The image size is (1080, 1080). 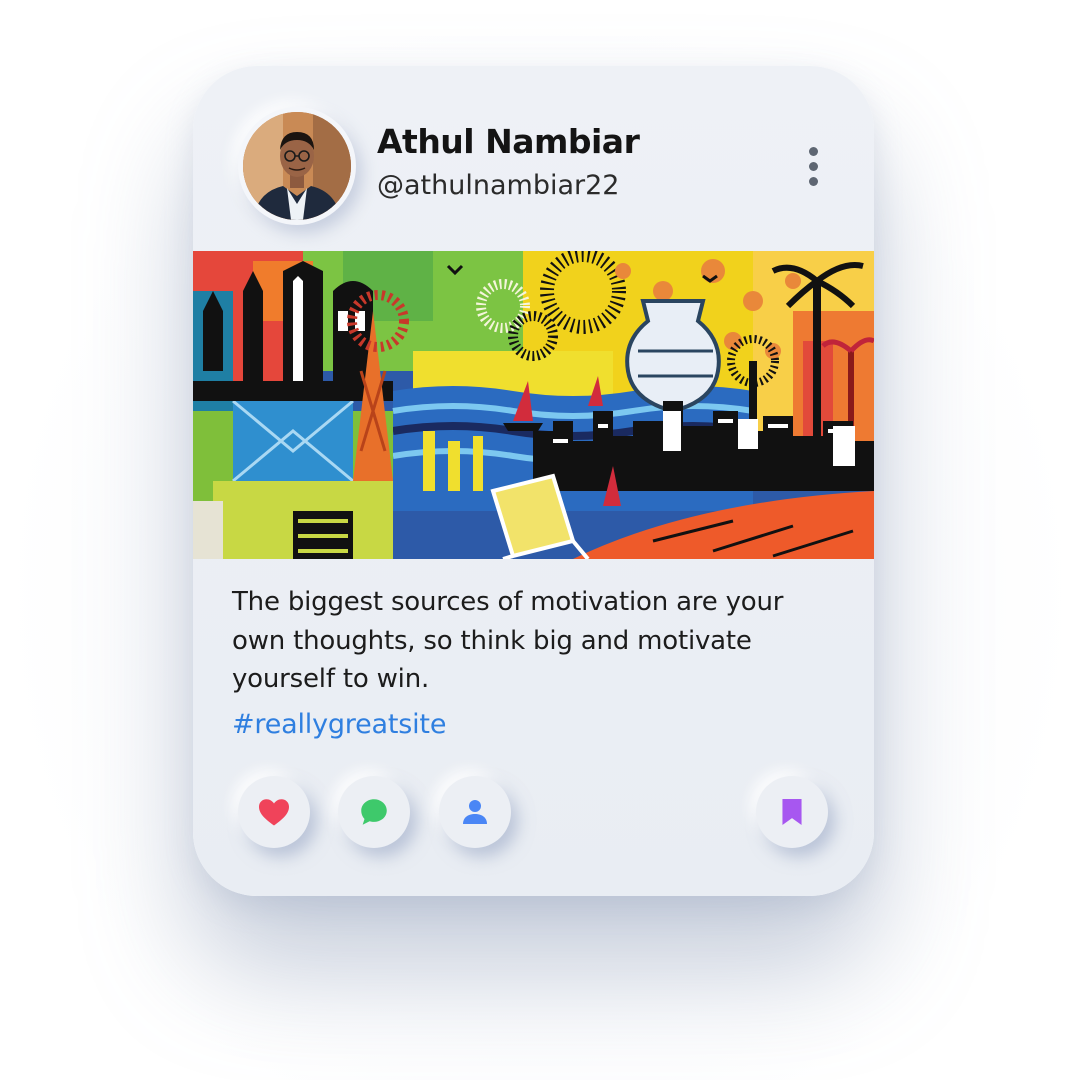 I want to click on avatar, so click(x=297, y=166).